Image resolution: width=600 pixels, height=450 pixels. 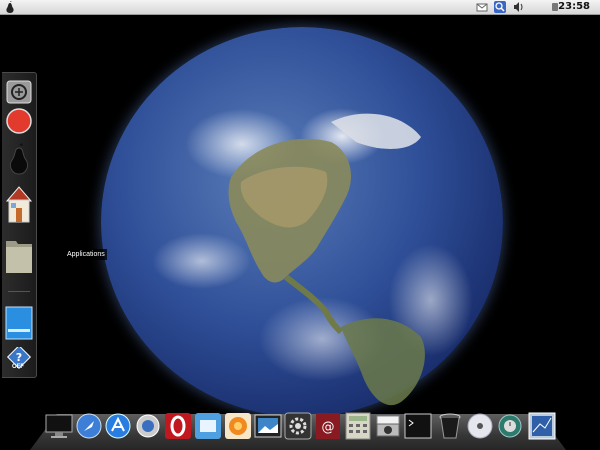 I want to click on applications-tooltip: Applications, so click(x=86, y=254).